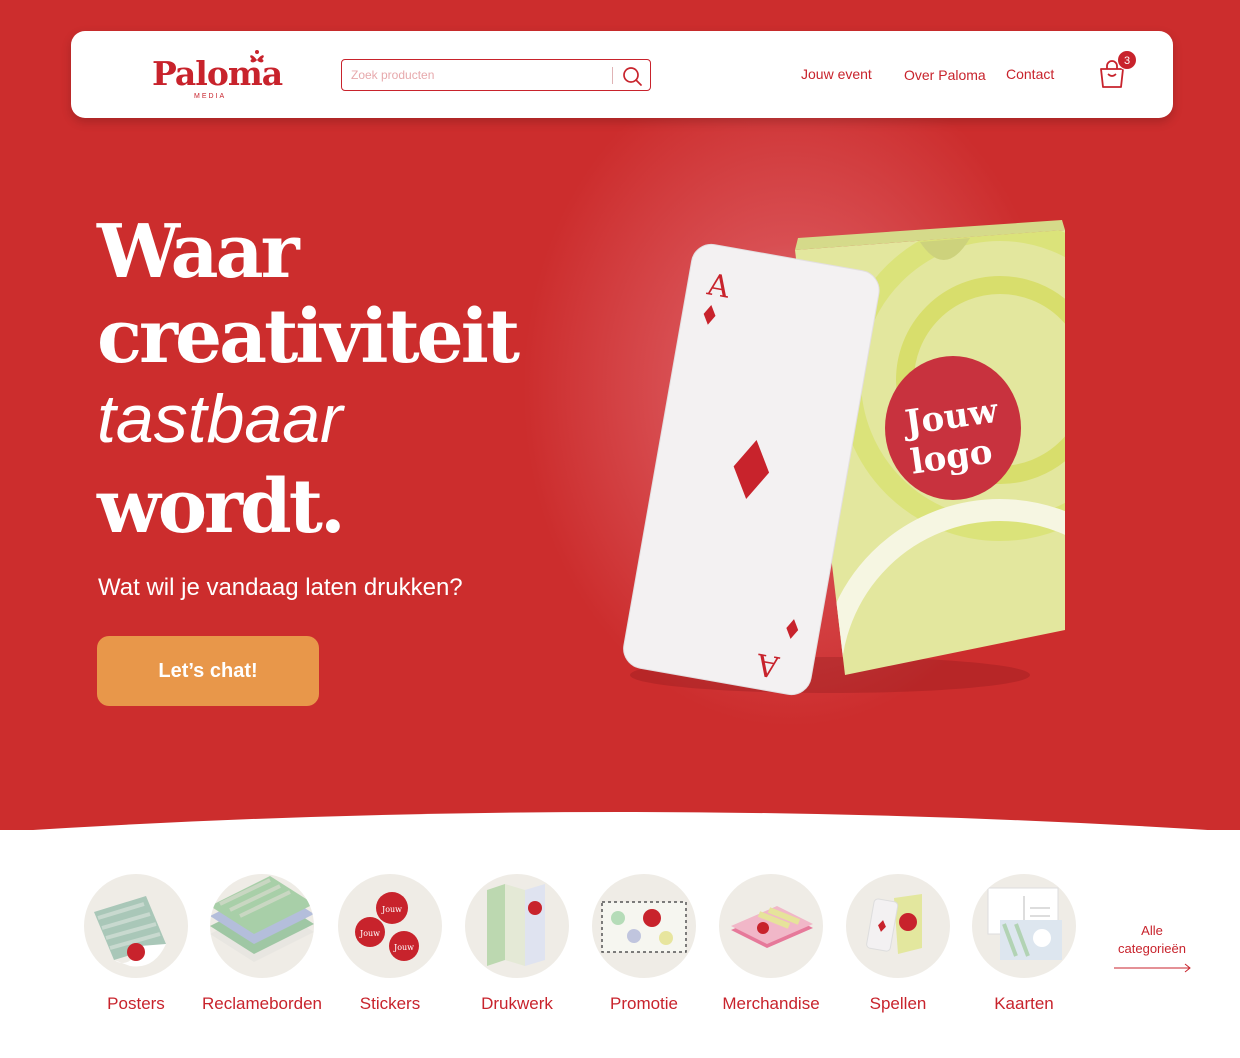  I want to click on category-merchandise: Merchandise, so click(771, 943).